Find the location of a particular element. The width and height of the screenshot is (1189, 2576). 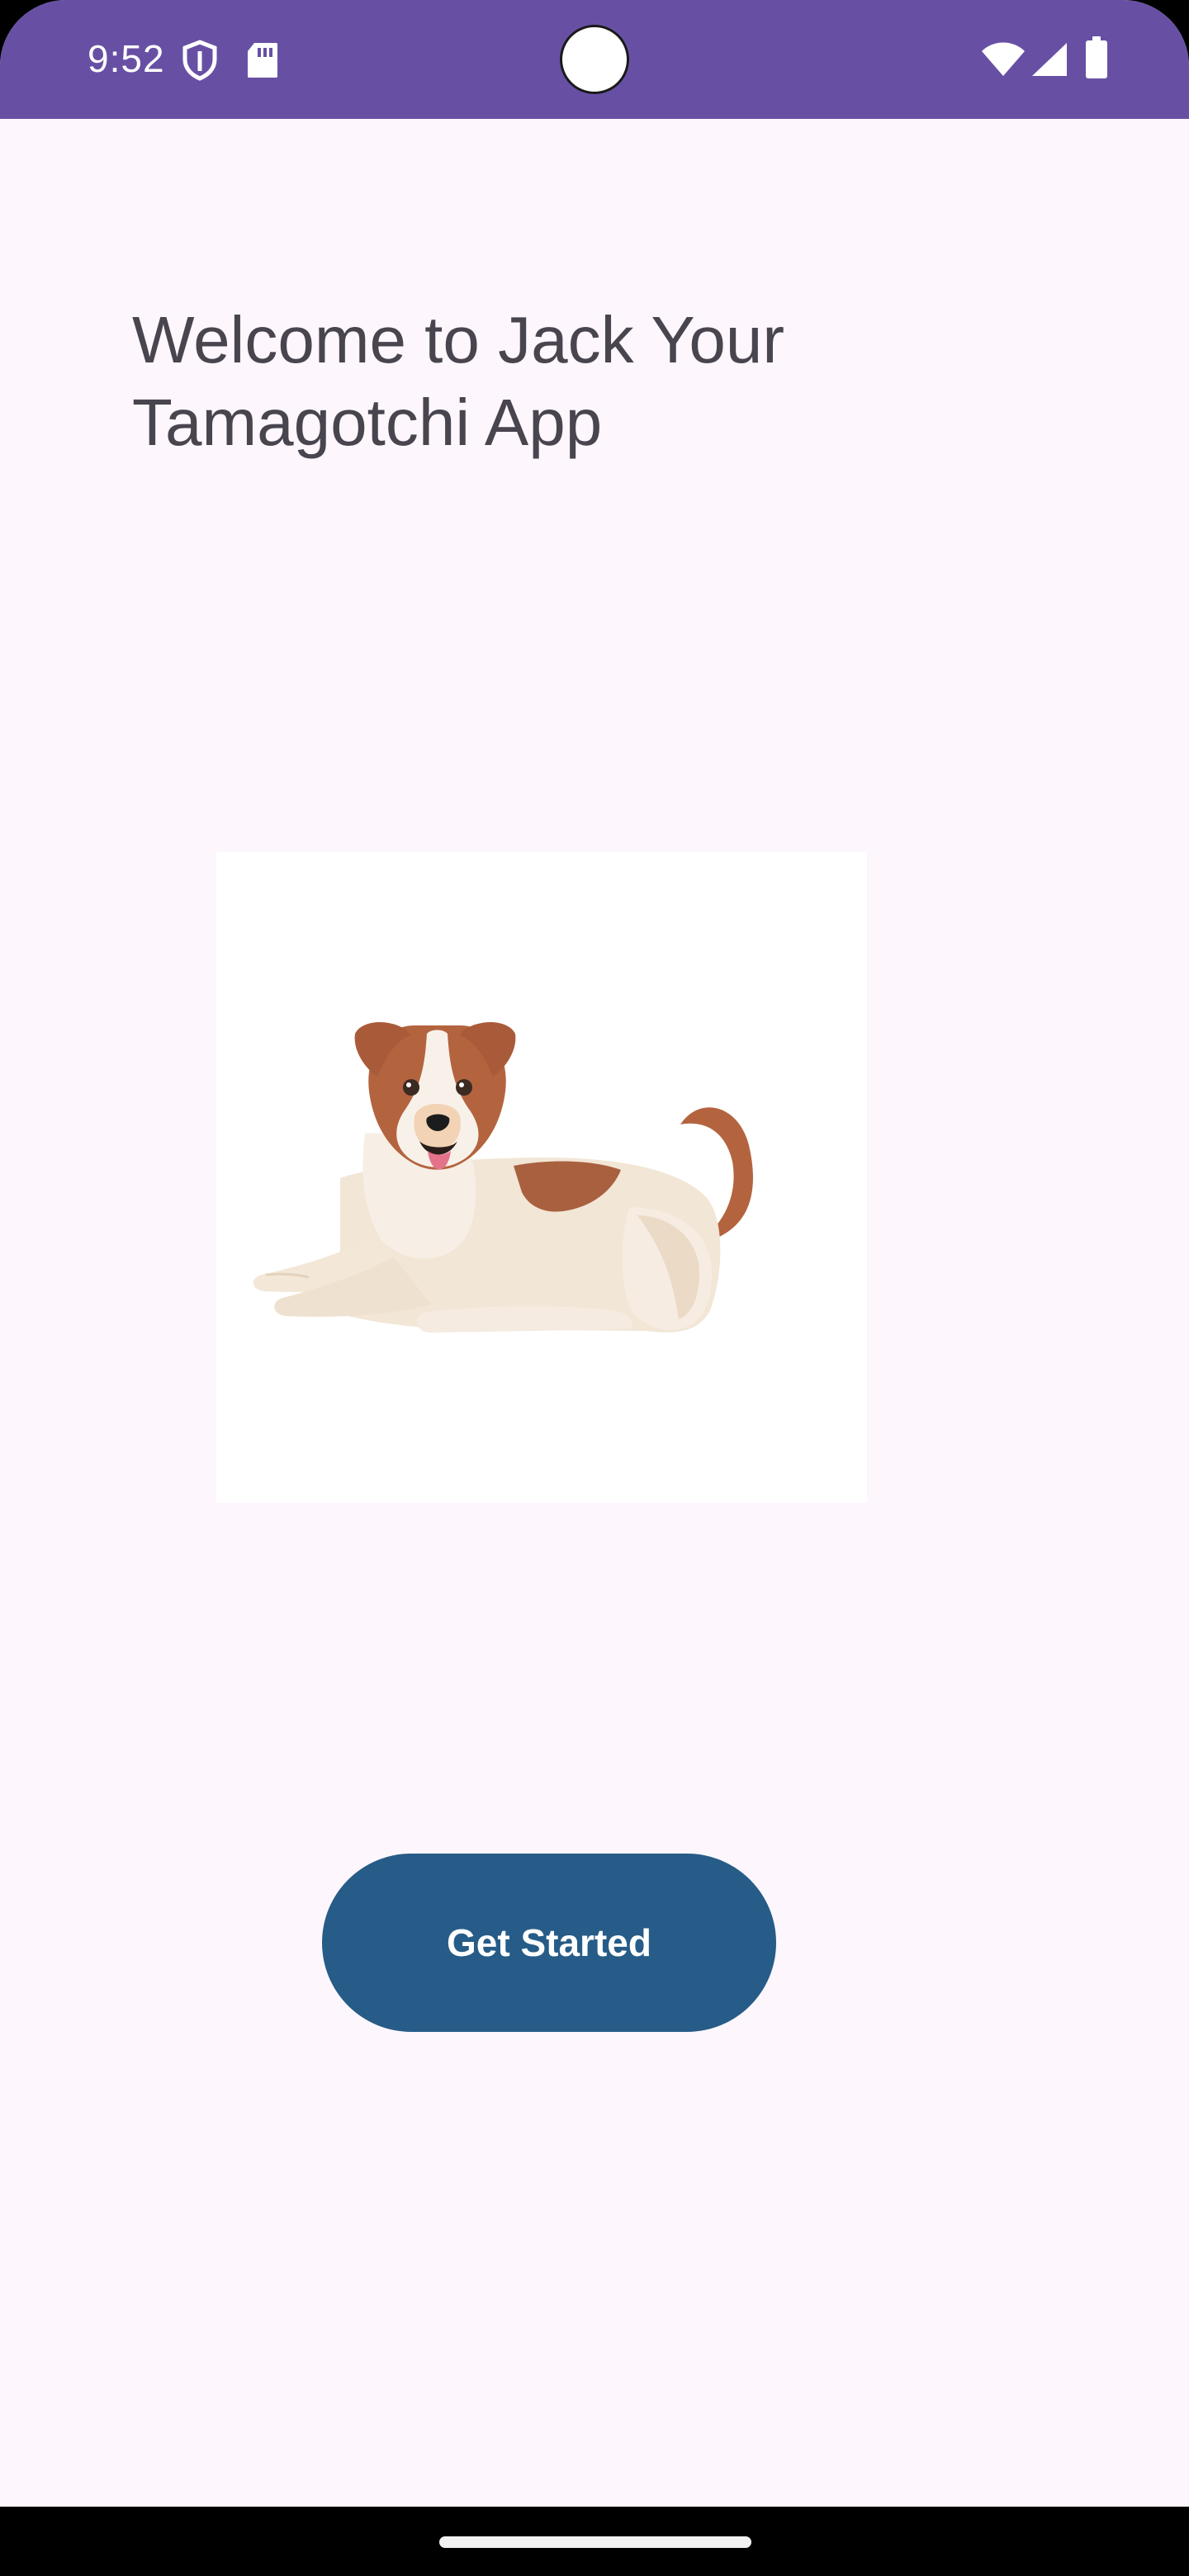

cellular-signal-icon is located at coordinates (1049, 59).